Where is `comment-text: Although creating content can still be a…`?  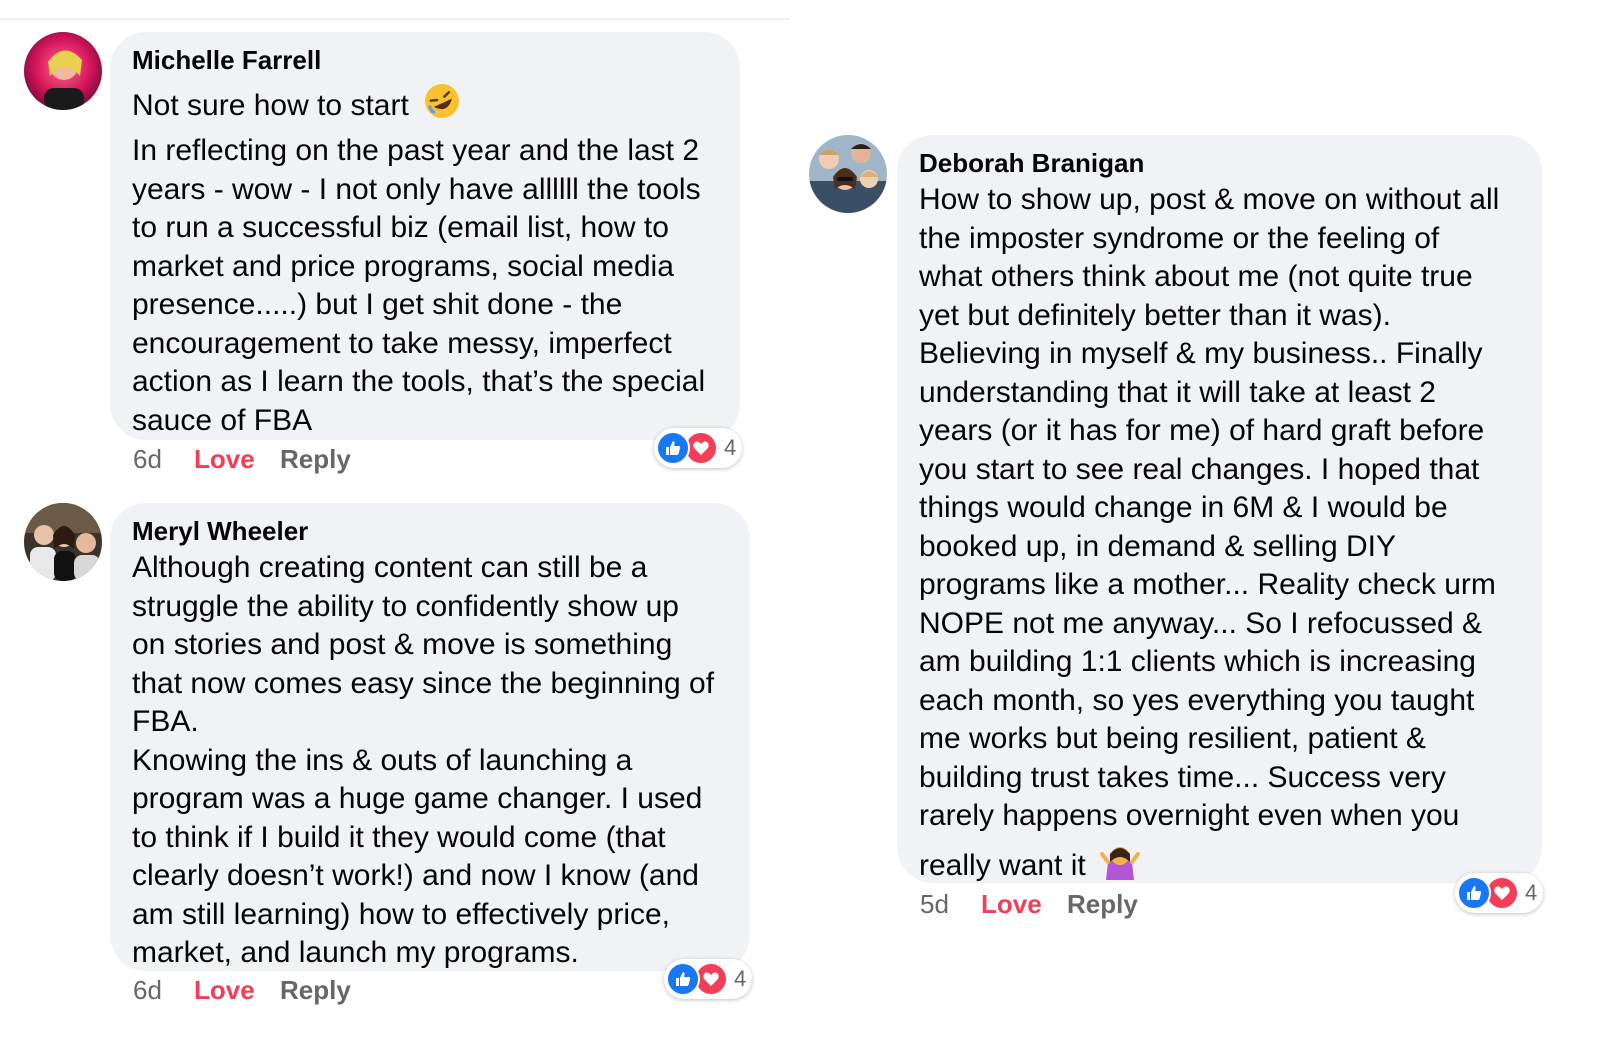
comment-text: Although creating content can still be a… is located at coordinates (423, 760).